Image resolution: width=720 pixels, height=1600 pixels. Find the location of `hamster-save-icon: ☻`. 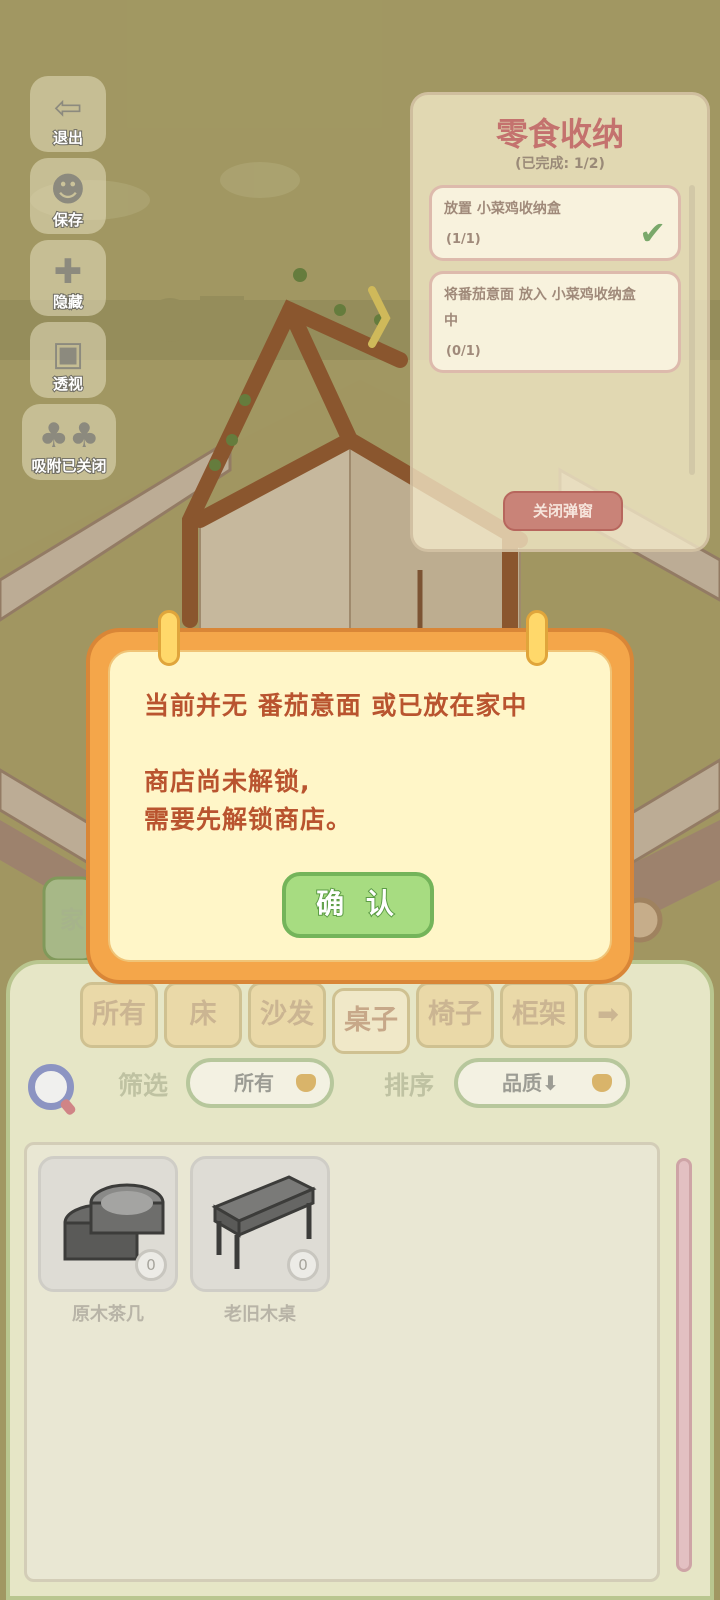

hamster-save-icon: ☻ is located at coordinates (68, 190).